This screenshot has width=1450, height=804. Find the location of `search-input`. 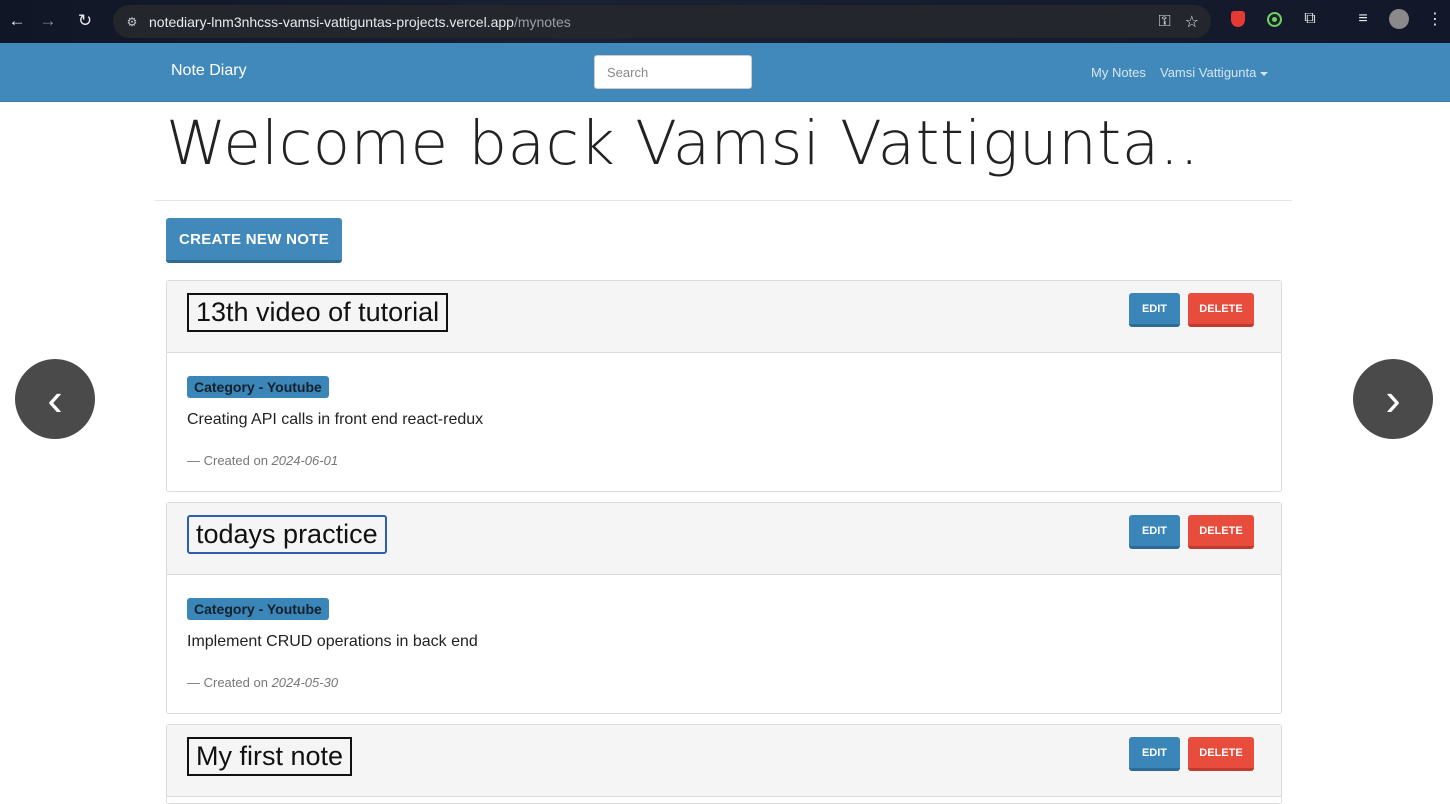

search-input is located at coordinates (673, 72).